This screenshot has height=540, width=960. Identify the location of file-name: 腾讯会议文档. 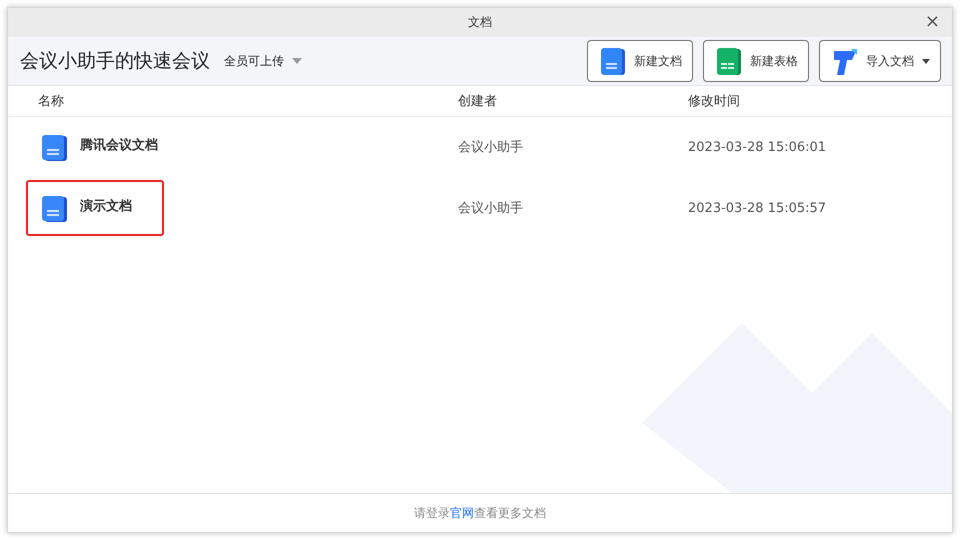
(119, 145).